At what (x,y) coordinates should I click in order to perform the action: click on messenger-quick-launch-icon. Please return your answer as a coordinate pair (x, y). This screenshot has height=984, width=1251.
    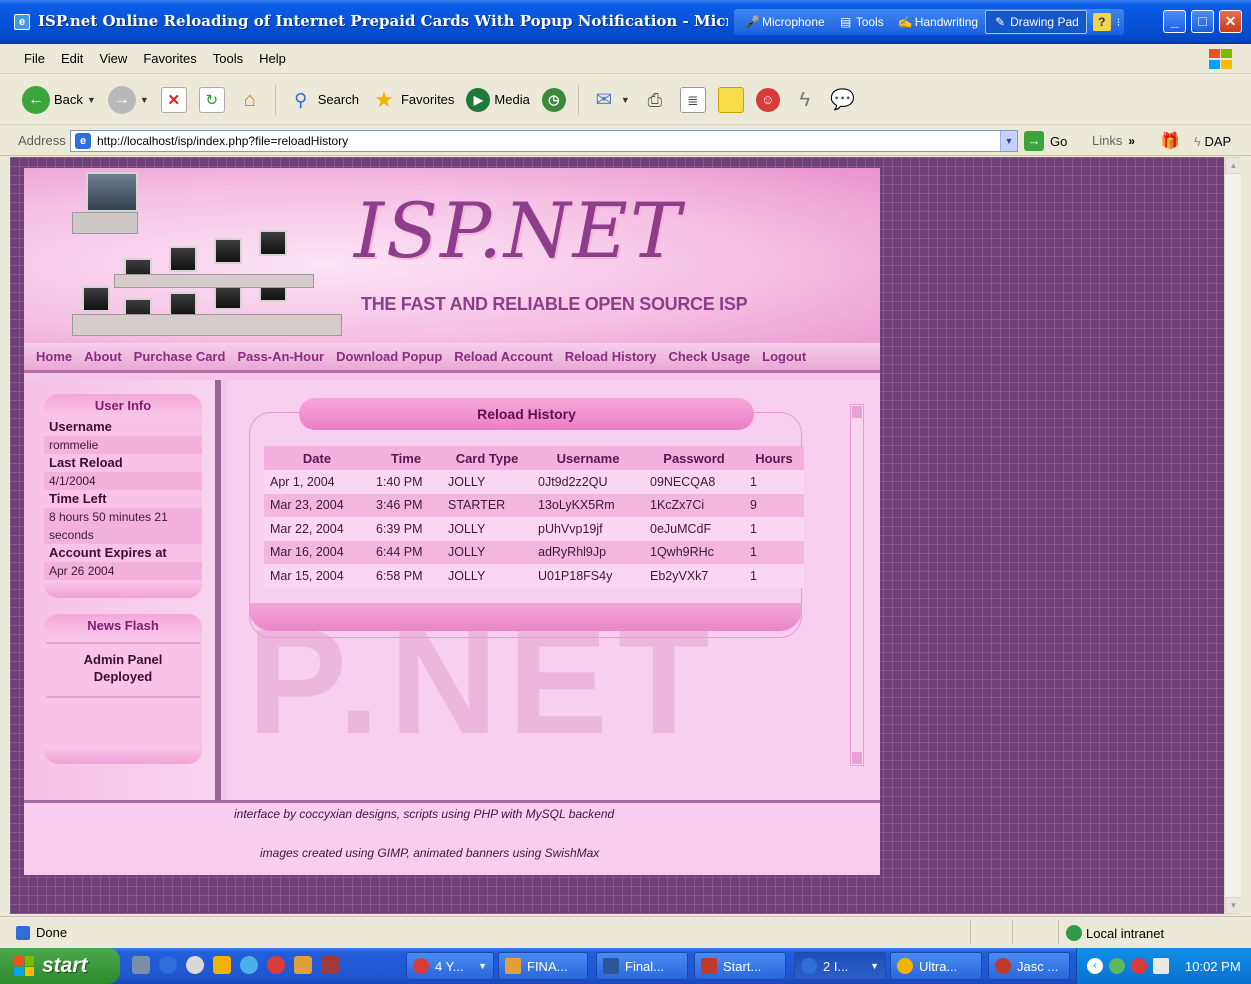
    Looking at the image, I should click on (276, 965).